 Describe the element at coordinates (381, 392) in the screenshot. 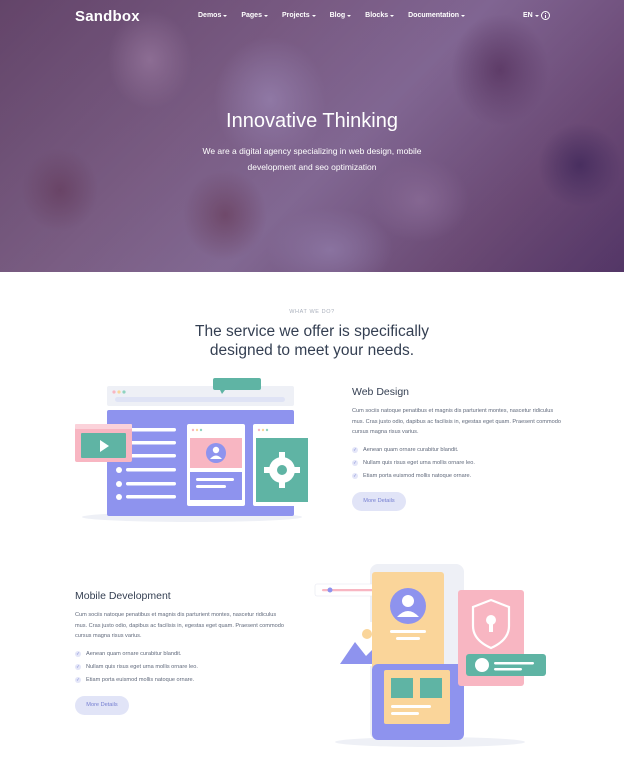

I see `feature-title: Web Design` at that location.